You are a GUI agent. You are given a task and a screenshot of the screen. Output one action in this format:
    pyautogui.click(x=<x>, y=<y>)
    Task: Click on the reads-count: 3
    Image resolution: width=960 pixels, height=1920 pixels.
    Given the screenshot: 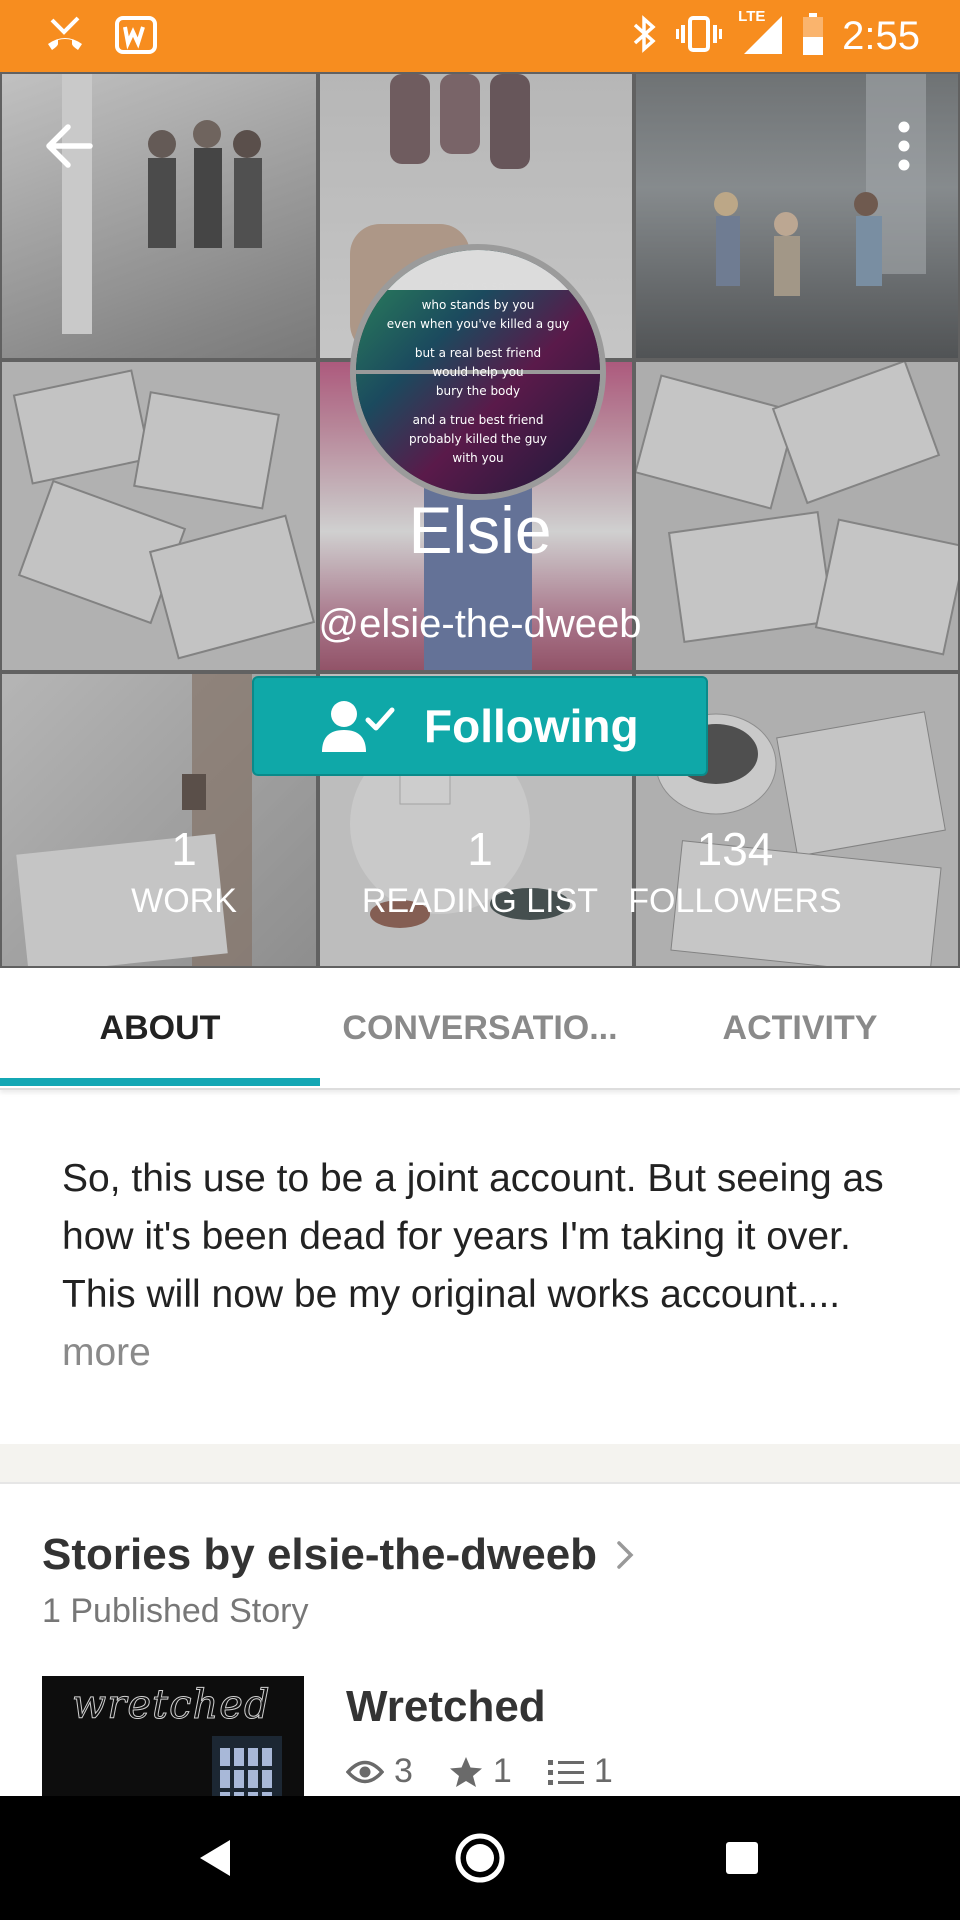 What is the action you would take?
    pyautogui.click(x=403, y=1771)
    